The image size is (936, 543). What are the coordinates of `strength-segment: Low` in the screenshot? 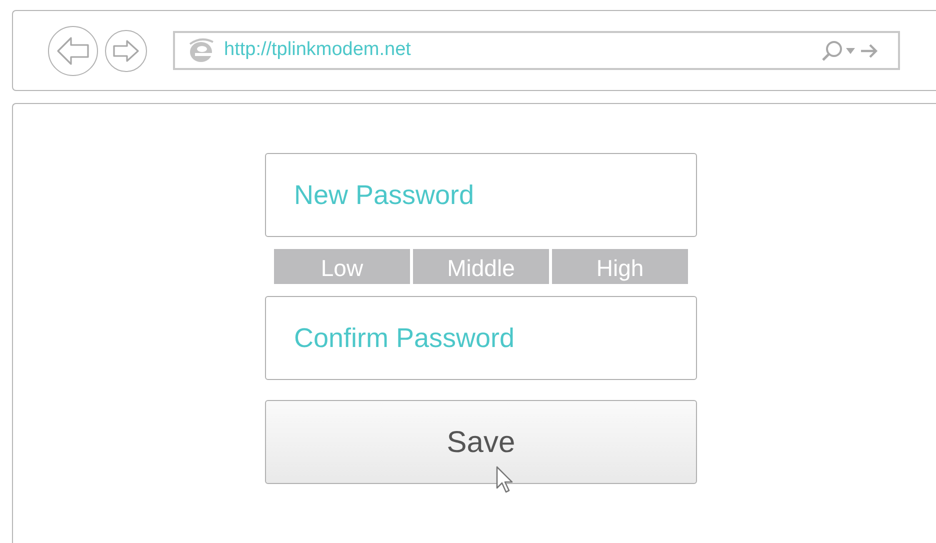 It's located at (342, 266).